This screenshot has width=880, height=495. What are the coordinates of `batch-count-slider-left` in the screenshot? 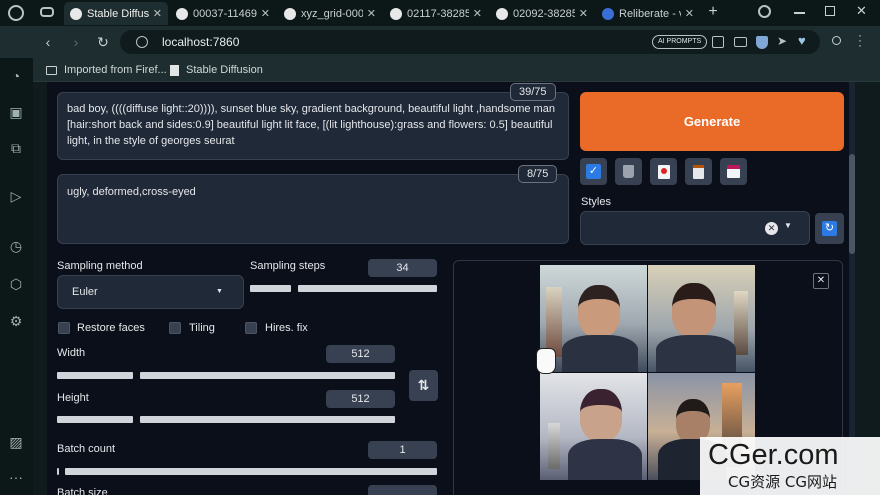 It's located at (58, 471).